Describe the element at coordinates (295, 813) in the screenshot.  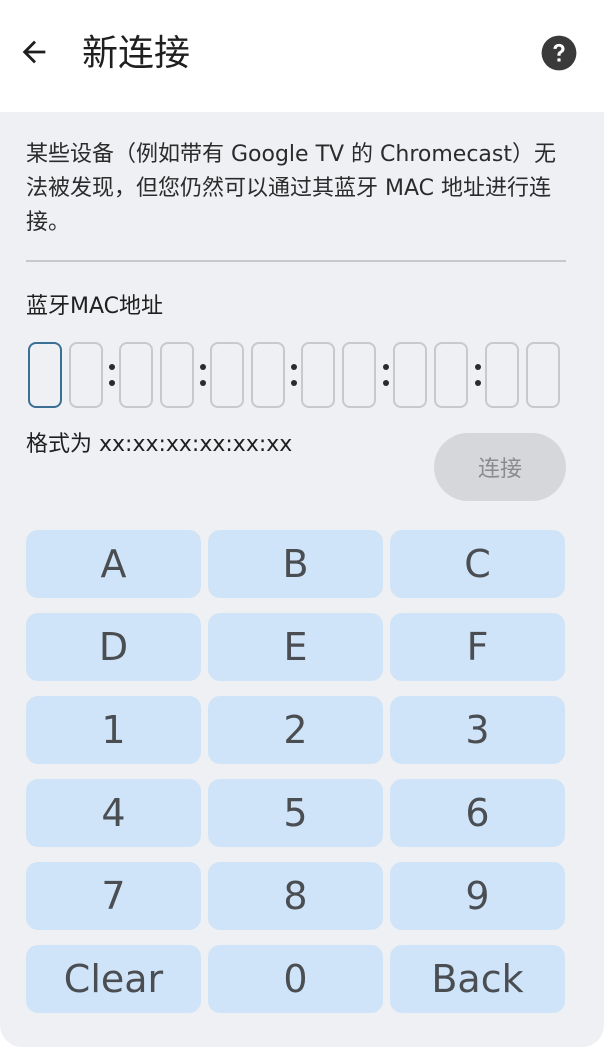
I see `key-5: 5` at that location.